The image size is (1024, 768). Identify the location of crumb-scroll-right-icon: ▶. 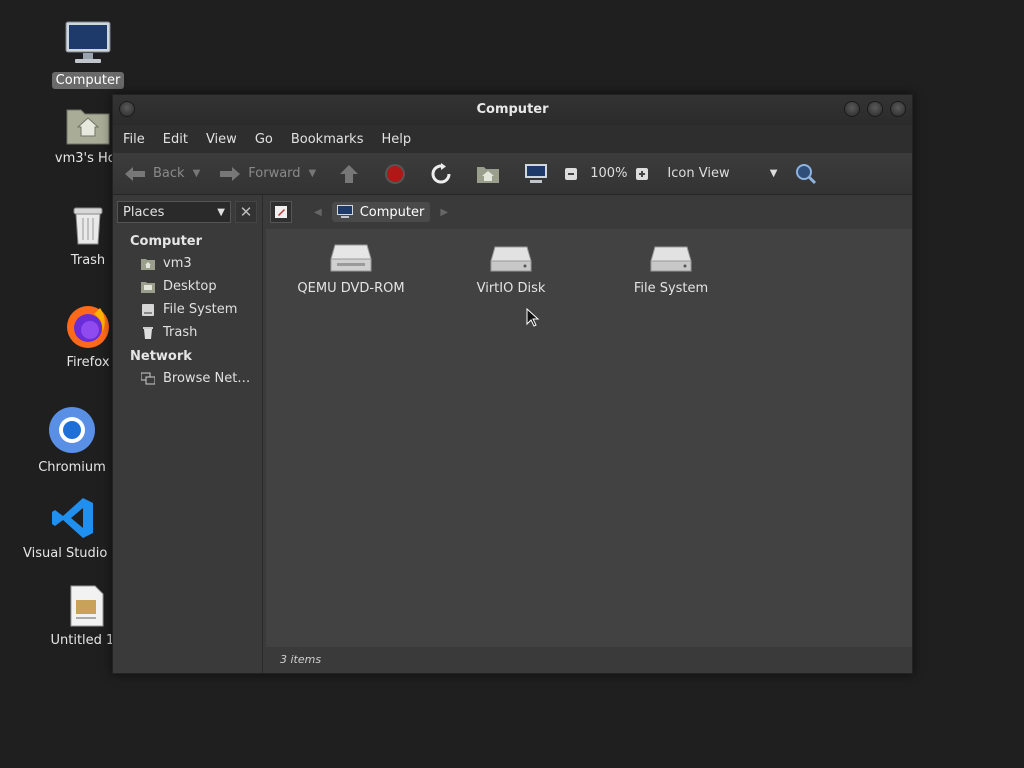
(444, 212).